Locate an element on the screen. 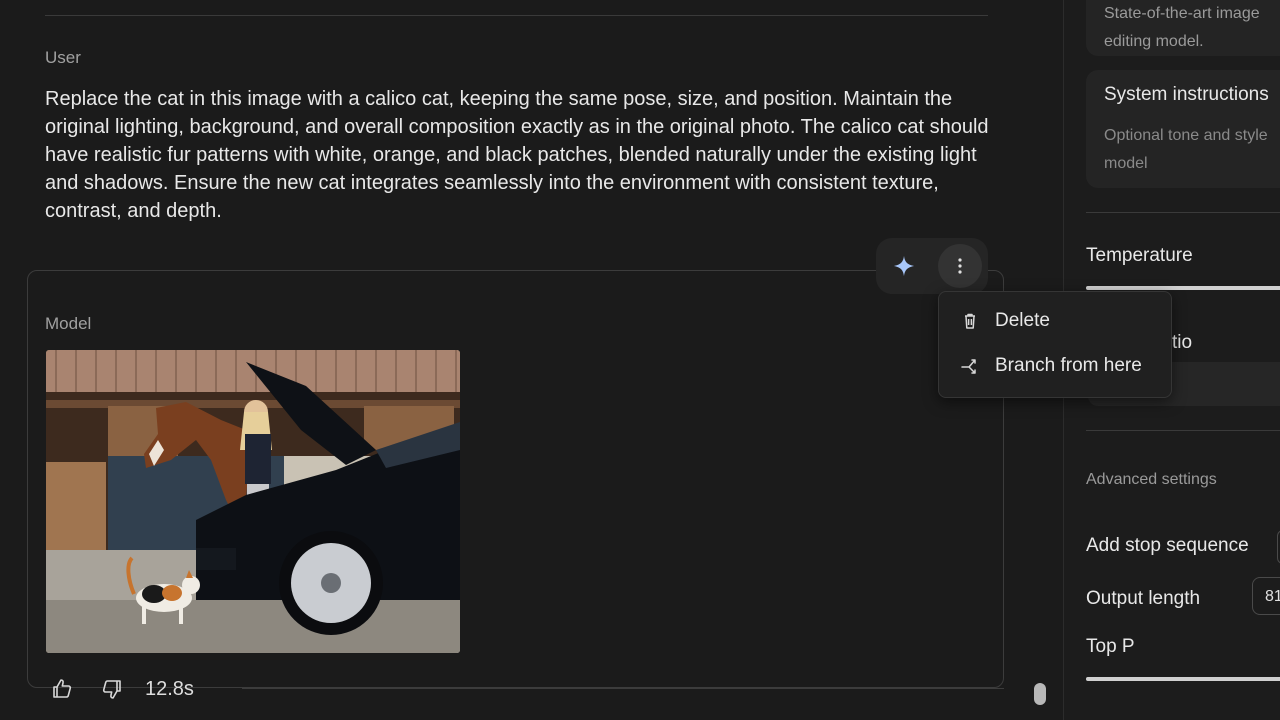 This screenshot has width=1280, height=720. sparkle-icon is located at coordinates (904, 266).